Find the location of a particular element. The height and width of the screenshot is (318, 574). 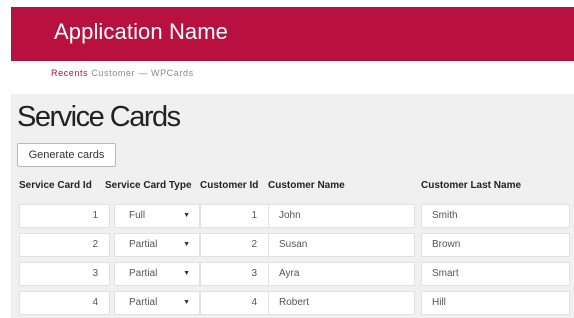

app-title: Application Name is located at coordinates (141, 31).